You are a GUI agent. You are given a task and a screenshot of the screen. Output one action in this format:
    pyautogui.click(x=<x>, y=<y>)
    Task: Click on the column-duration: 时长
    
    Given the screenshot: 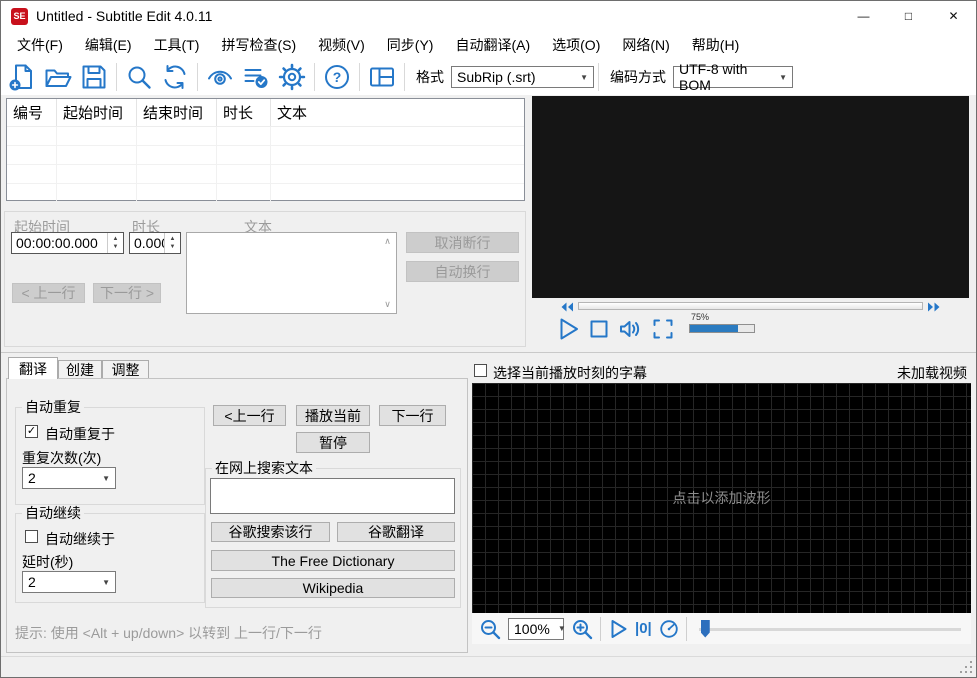 What is the action you would take?
    pyautogui.click(x=244, y=112)
    